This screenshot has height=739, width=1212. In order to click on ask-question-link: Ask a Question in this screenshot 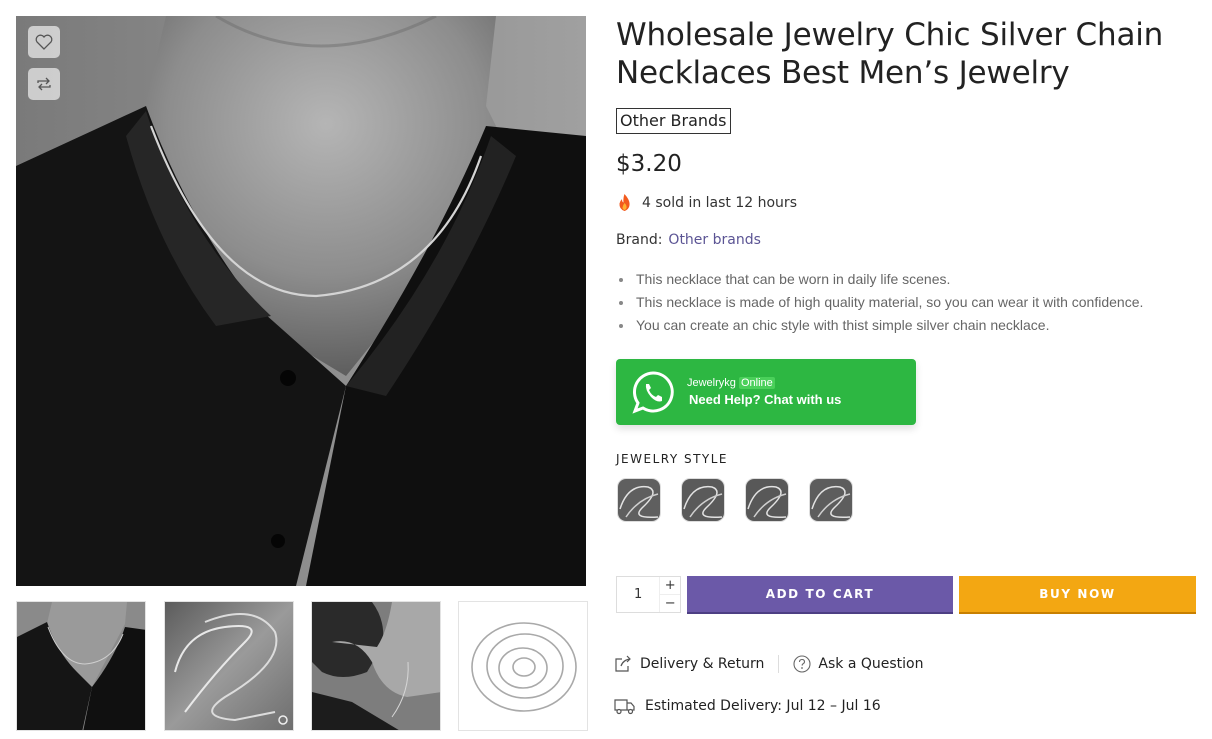, I will do `click(858, 664)`.